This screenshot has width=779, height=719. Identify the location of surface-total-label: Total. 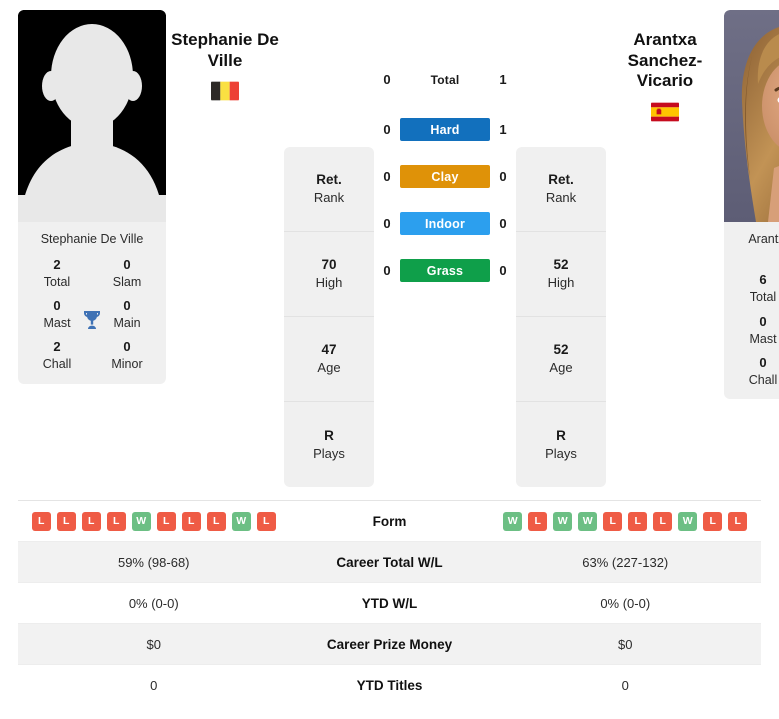
(445, 79).